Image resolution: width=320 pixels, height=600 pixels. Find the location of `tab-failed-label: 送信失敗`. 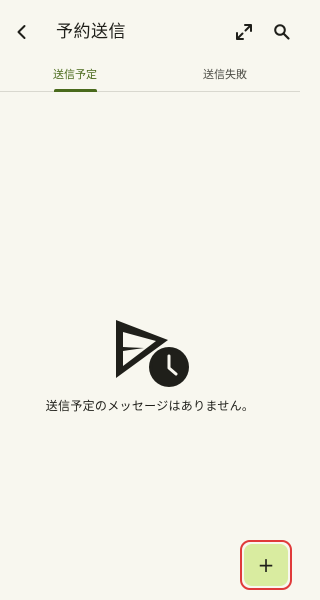

tab-failed-label: 送信失敗 is located at coordinates (225, 74).